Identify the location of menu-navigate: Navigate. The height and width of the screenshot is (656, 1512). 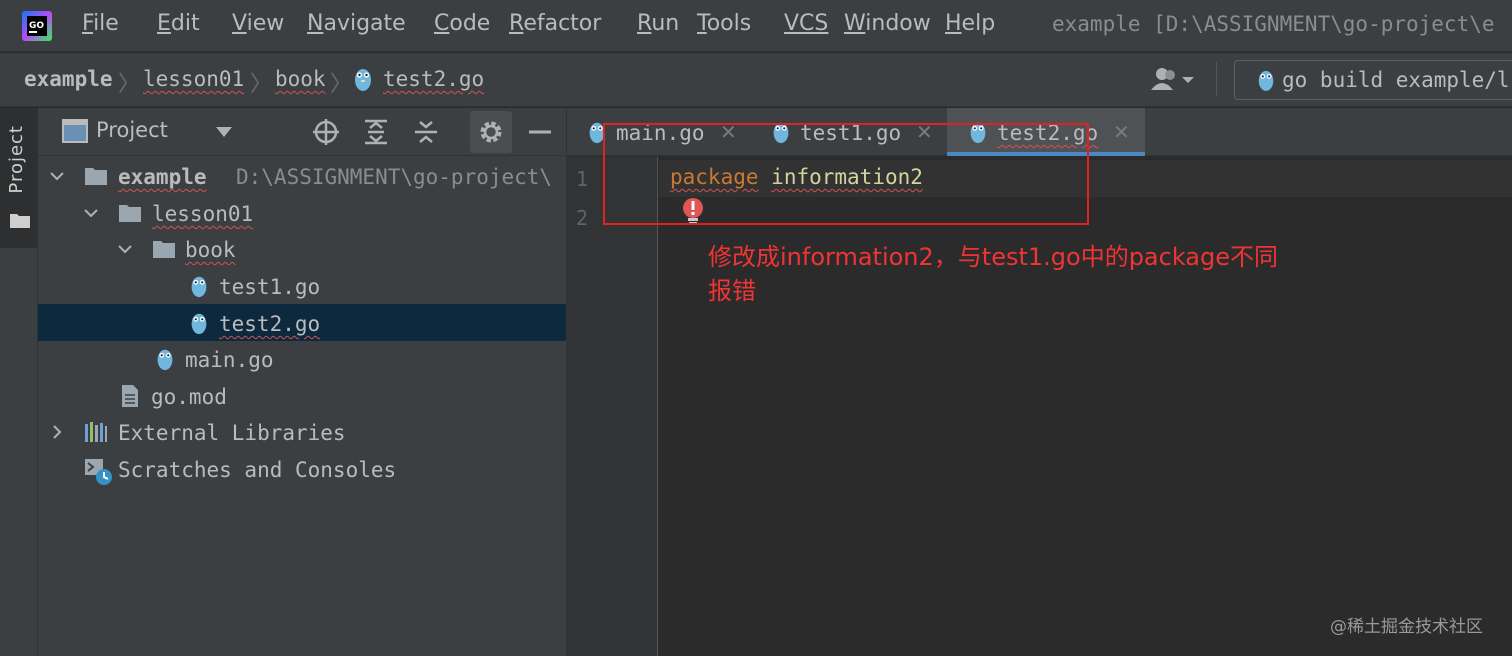
(356, 23).